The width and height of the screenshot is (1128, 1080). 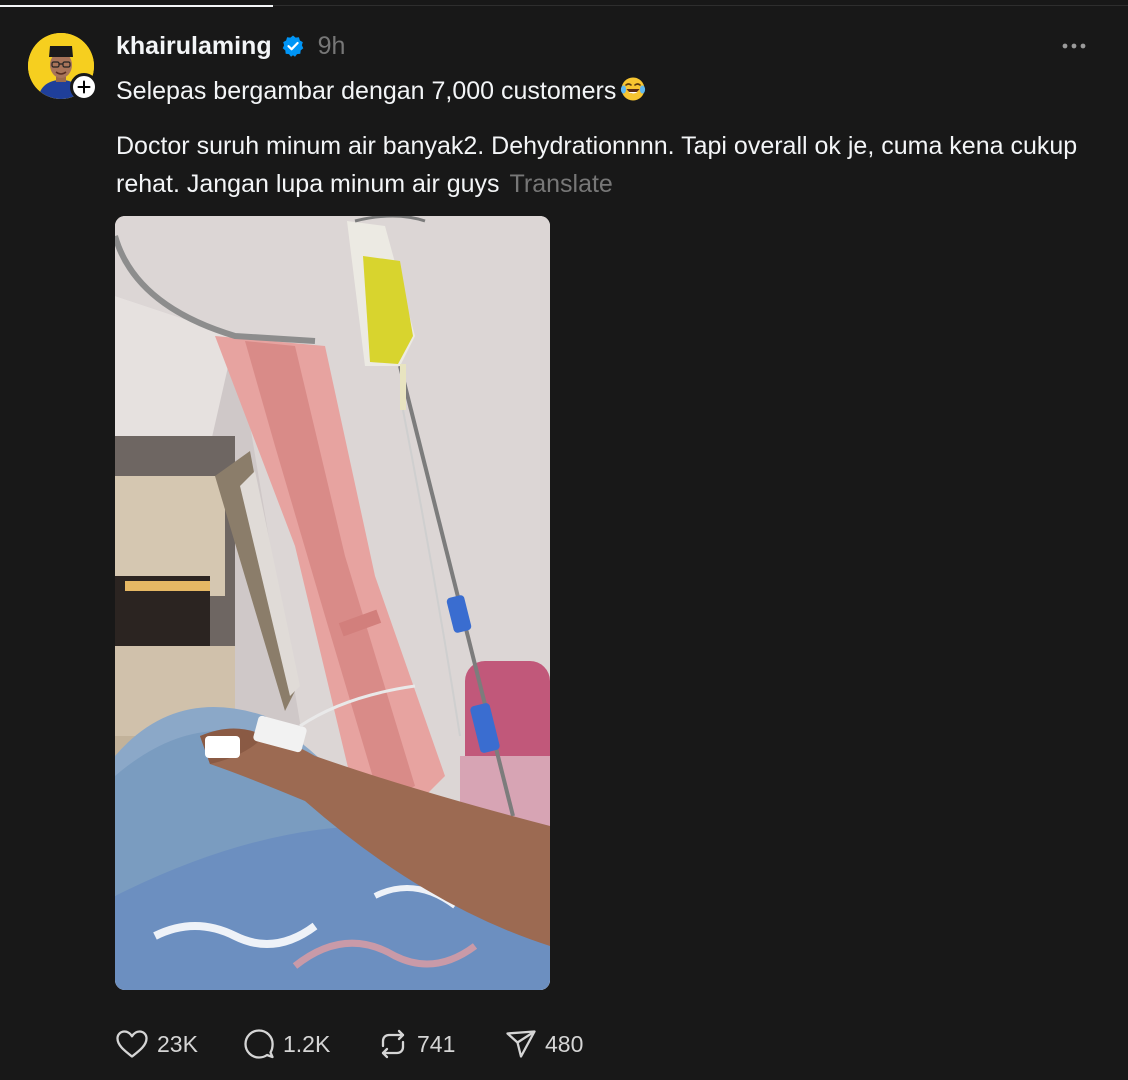 What do you see at coordinates (292, 46) in the screenshot?
I see `verified-badge-icon` at bounding box center [292, 46].